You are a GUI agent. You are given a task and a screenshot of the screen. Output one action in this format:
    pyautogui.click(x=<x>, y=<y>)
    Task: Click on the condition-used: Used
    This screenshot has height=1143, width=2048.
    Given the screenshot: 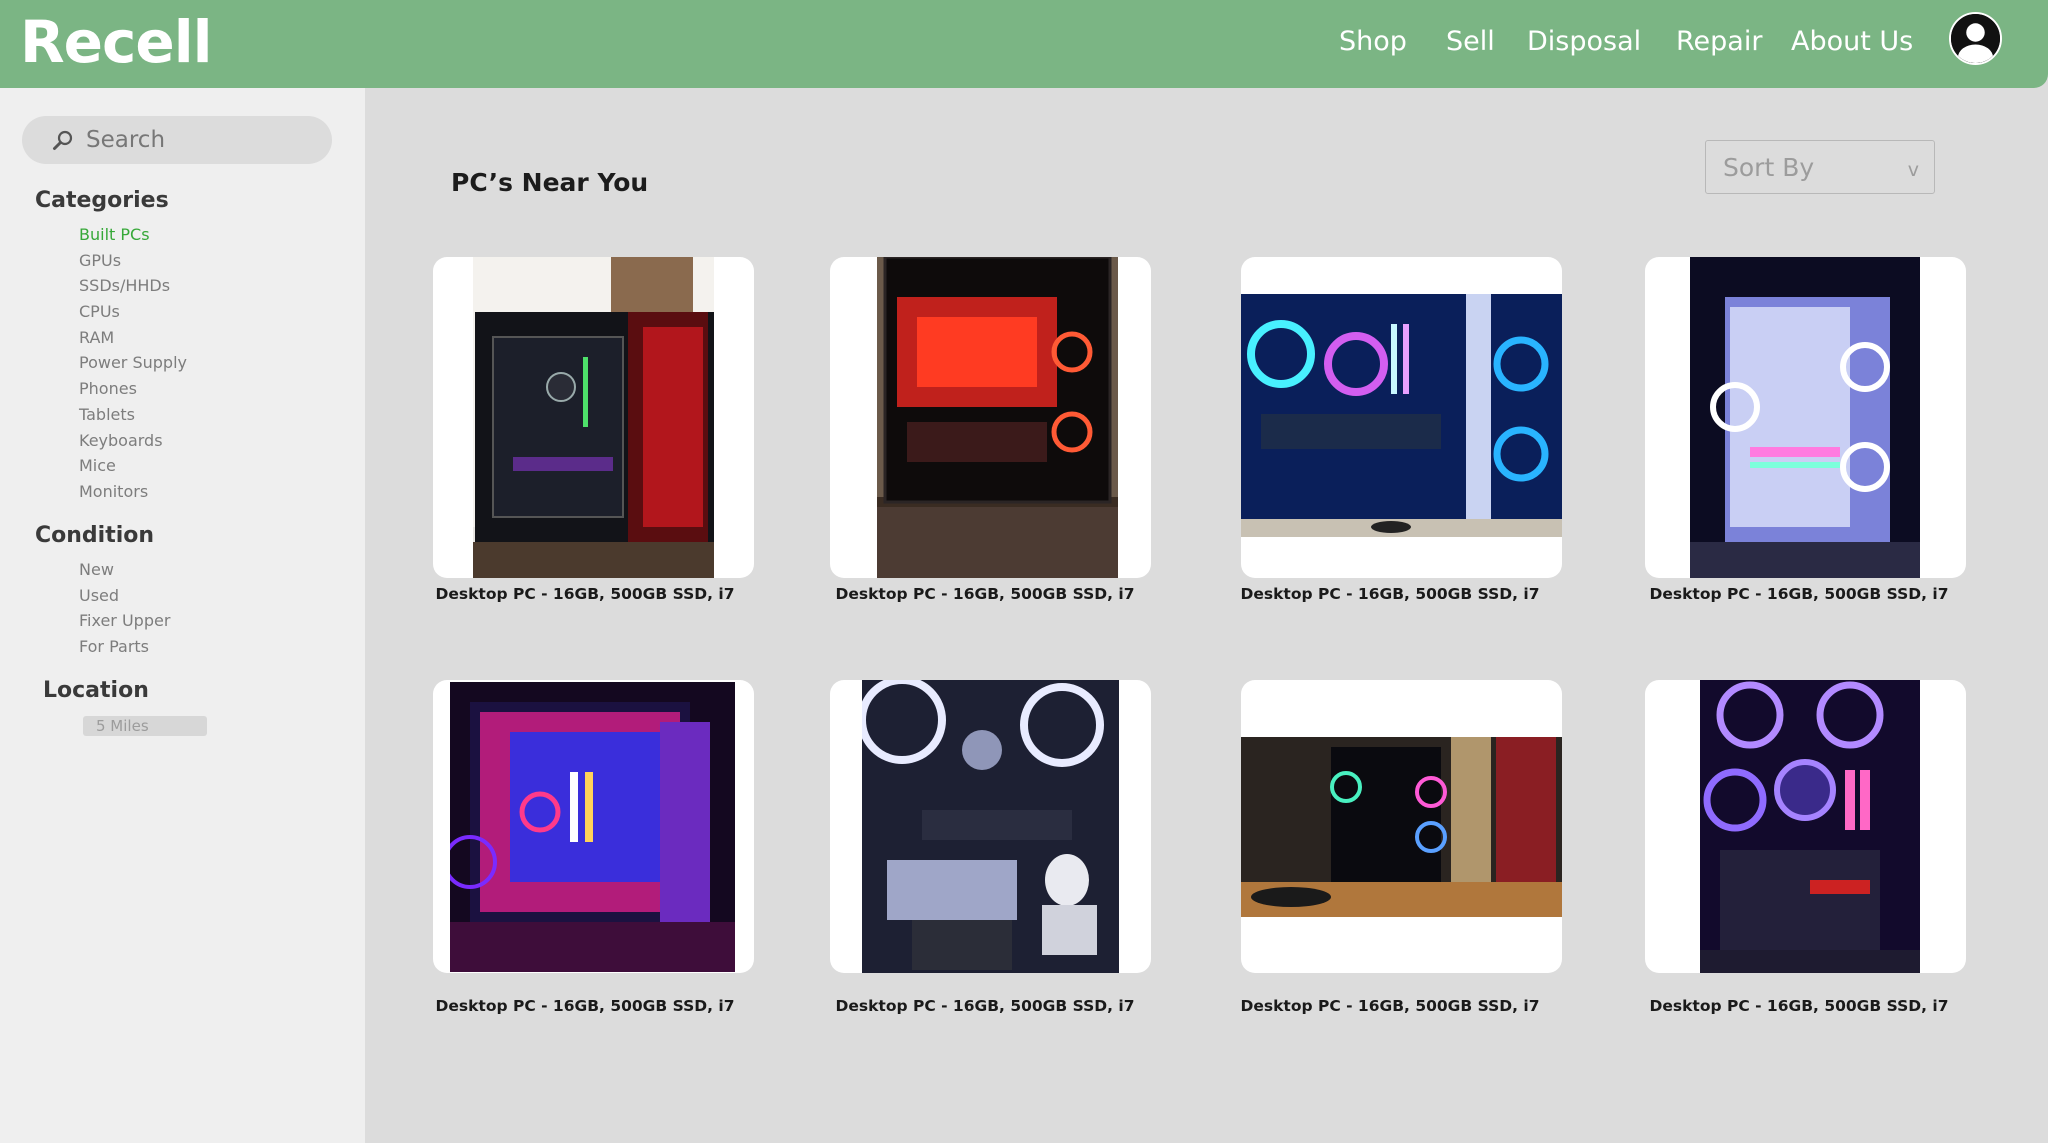 What is the action you would take?
    pyautogui.click(x=124, y=596)
    